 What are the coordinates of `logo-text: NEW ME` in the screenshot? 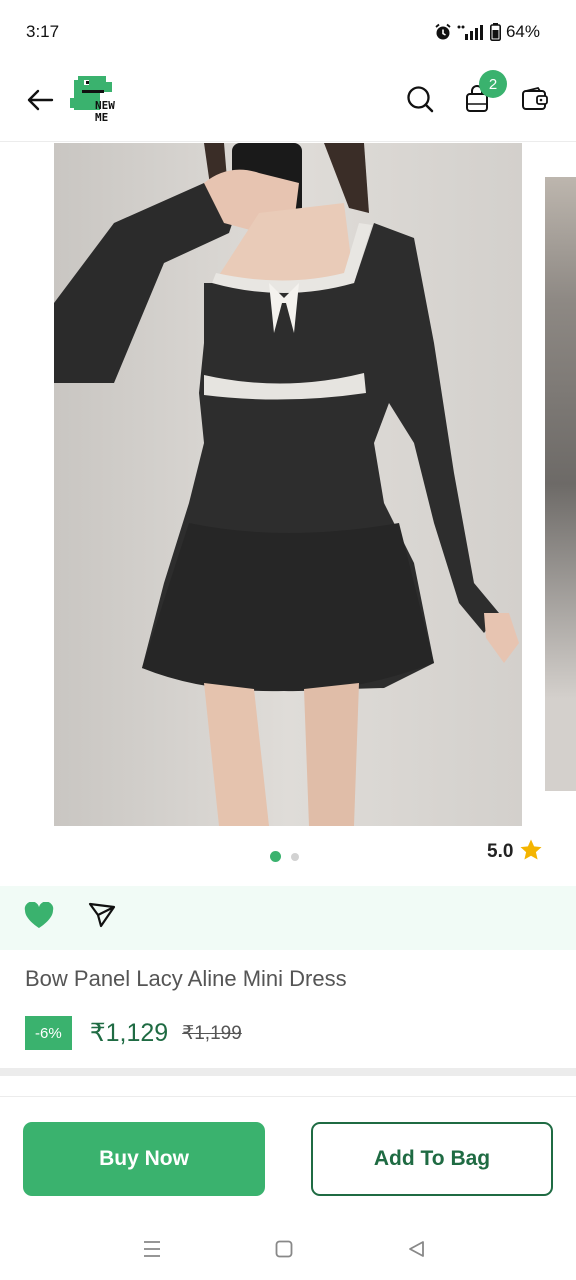 It's located at (105, 111).